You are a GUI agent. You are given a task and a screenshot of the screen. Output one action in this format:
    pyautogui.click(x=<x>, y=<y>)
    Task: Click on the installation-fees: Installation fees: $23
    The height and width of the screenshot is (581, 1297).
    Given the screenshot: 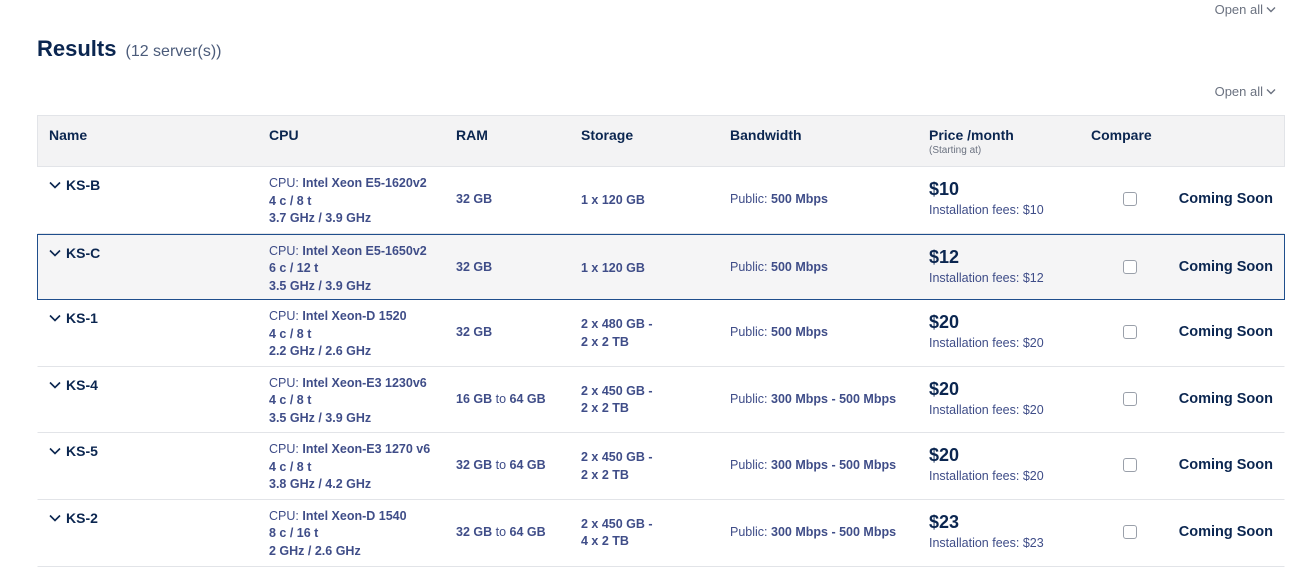 What is the action you would take?
    pyautogui.click(x=986, y=543)
    